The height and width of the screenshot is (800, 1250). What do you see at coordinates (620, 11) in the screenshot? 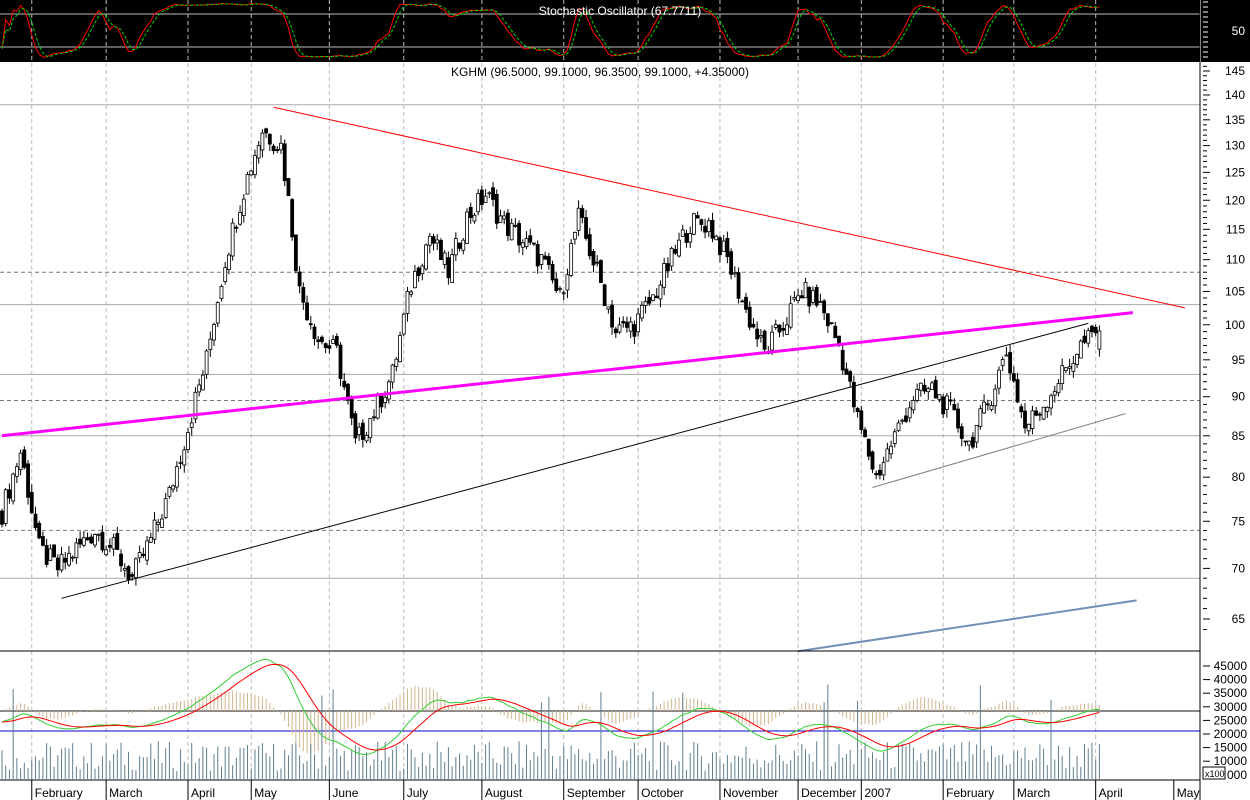
I see `stochastic-title: Stochastic Oscillator (67.7711)` at bounding box center [620, 11].